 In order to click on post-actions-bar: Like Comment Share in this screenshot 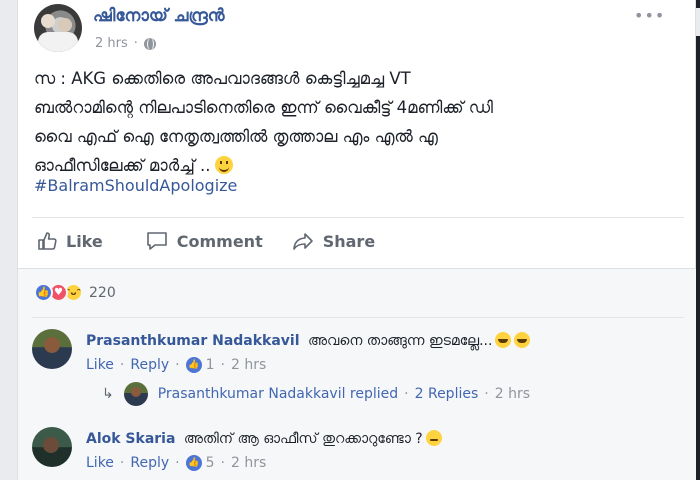, I will do `click(358, 241)`.